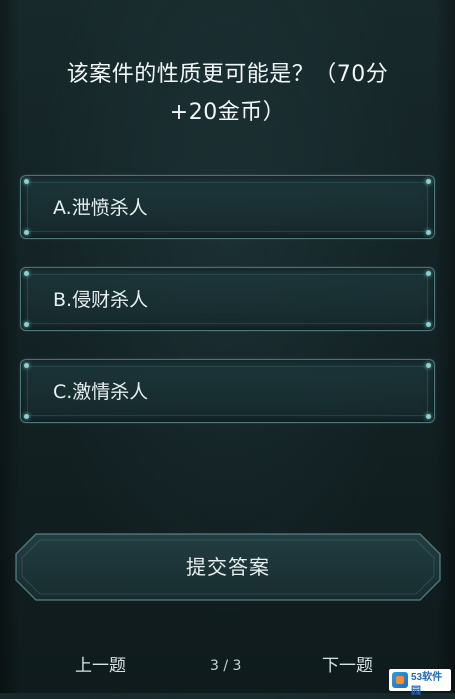 The width and height of the screenshot is (455, 699). Describe the element at coordinates (101, 392) in the screenshot. I see `option-c-label: C.激情杀人` at that location.